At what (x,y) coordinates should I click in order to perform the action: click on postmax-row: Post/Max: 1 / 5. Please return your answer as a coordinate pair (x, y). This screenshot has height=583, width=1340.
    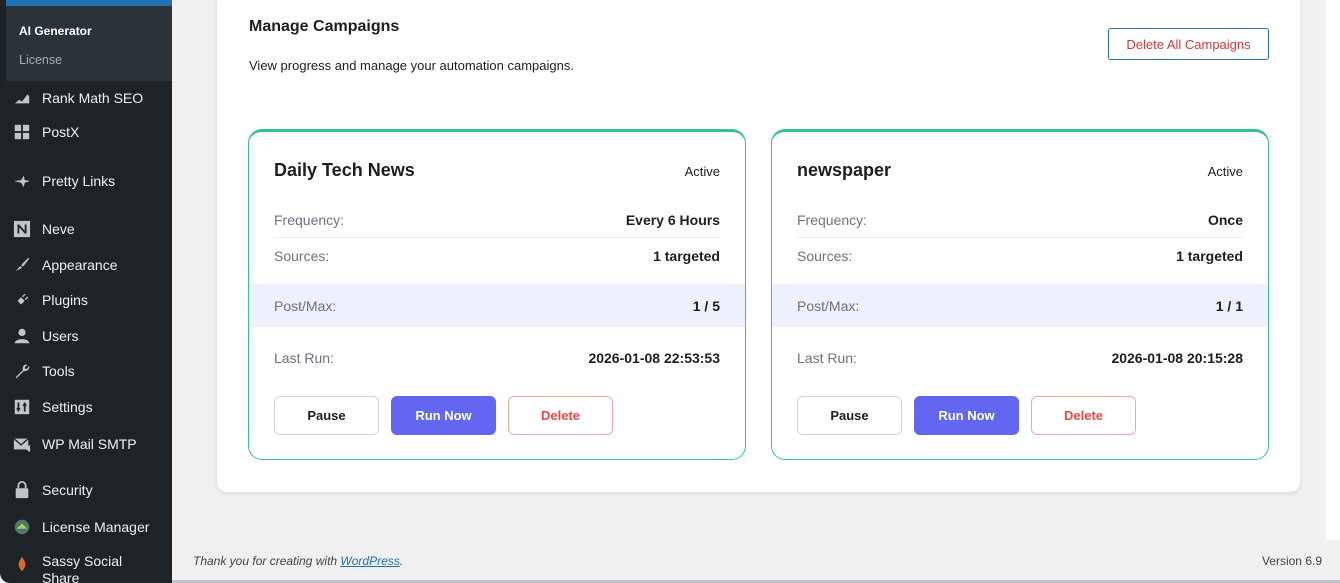
    Looking at the image, I should click on (497, 305).